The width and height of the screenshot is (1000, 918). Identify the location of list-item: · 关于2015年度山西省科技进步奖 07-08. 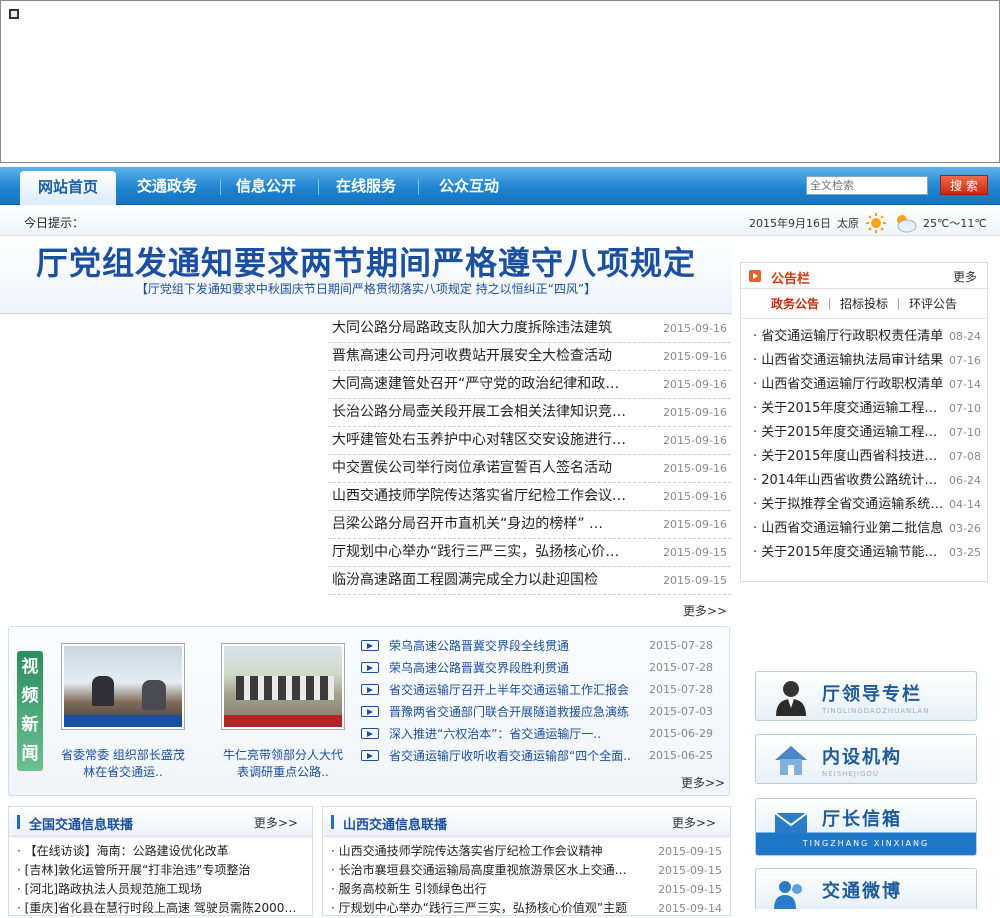
(864, 457).